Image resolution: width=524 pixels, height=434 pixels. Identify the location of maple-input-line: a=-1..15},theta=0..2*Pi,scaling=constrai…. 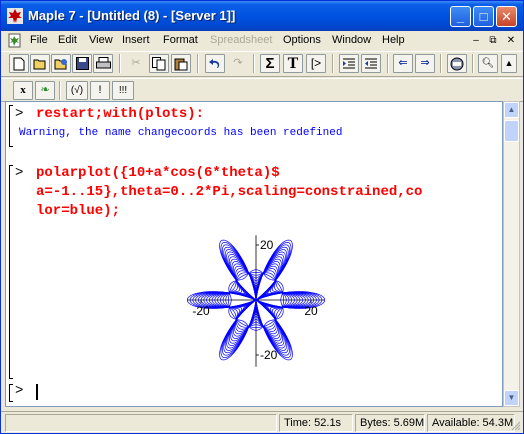
(229, 192).